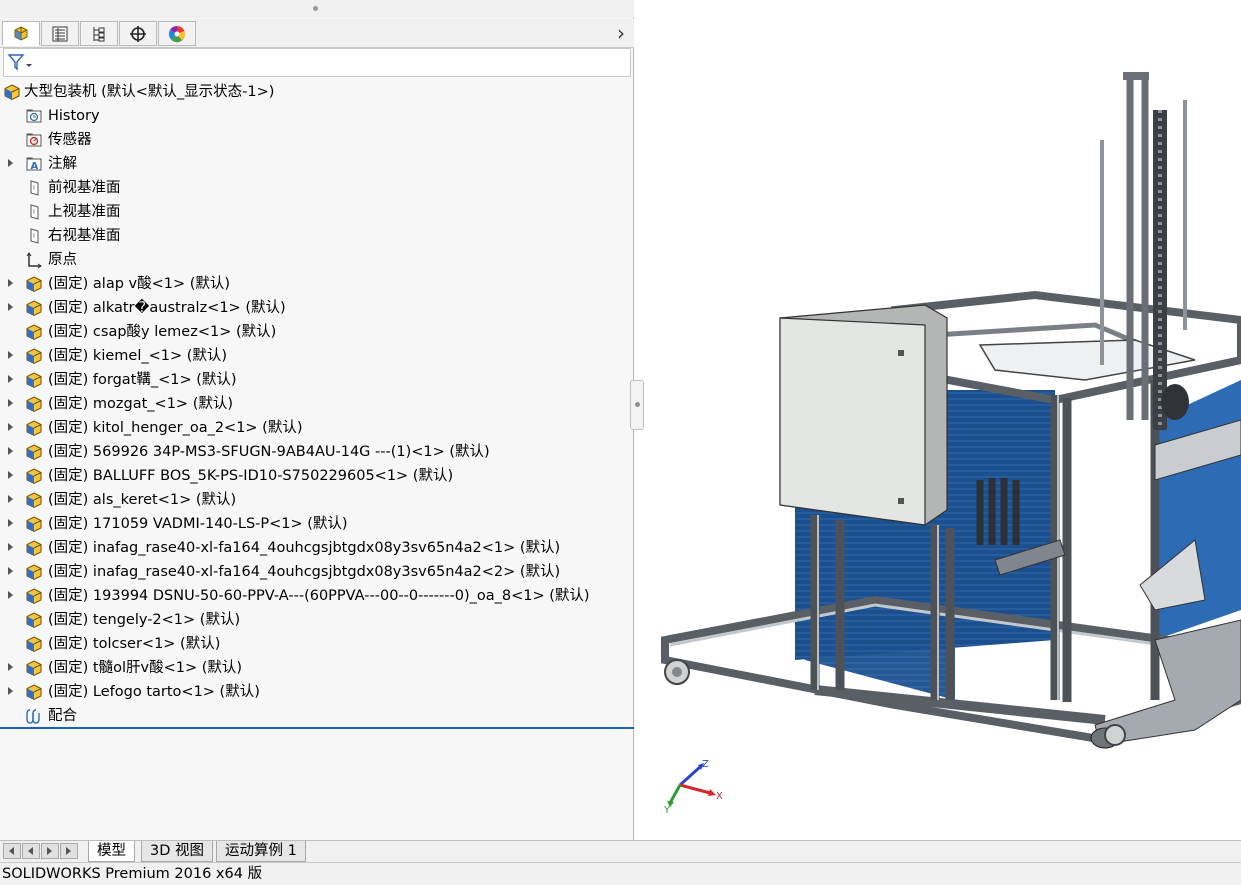  Describe the element at coordinates (317, 380) in the screenshot. I see `tree-item: (固定) forgat鞲_<1> (默认)` at that location.